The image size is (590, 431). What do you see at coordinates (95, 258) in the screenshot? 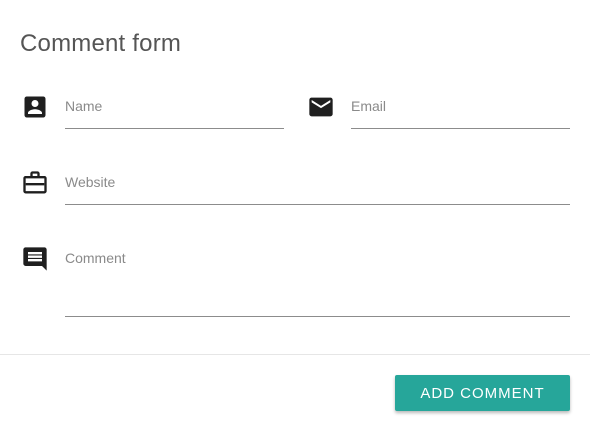
I see `comment-field-label: Comment` at bounding box center [95, 258].